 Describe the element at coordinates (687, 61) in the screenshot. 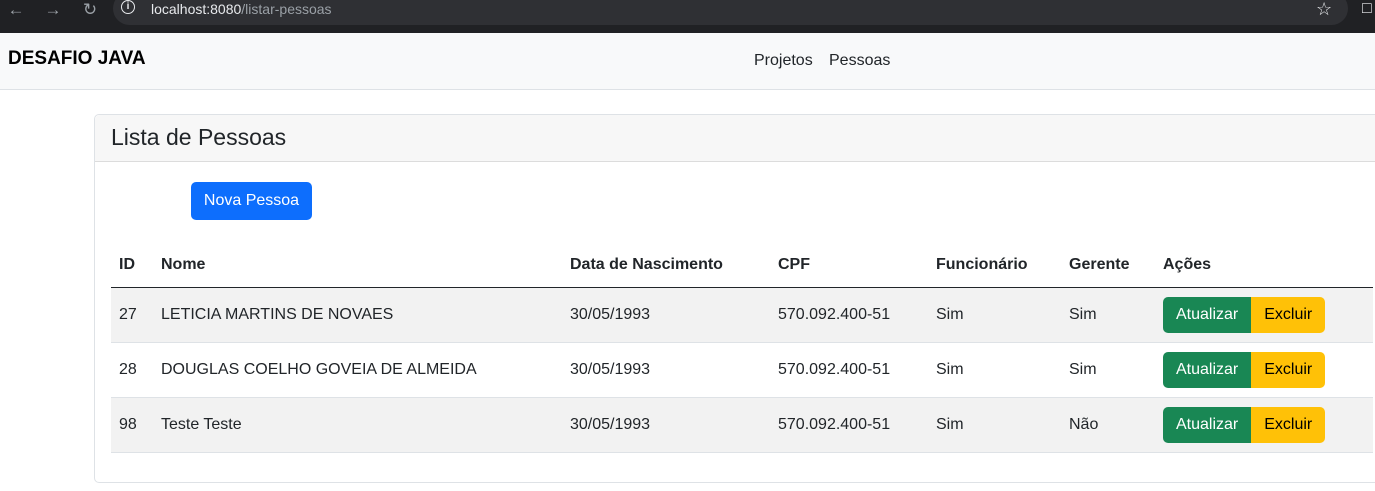

I see `top-navbar: DESAFIO JAVA Projetos Pessoas` at that location.